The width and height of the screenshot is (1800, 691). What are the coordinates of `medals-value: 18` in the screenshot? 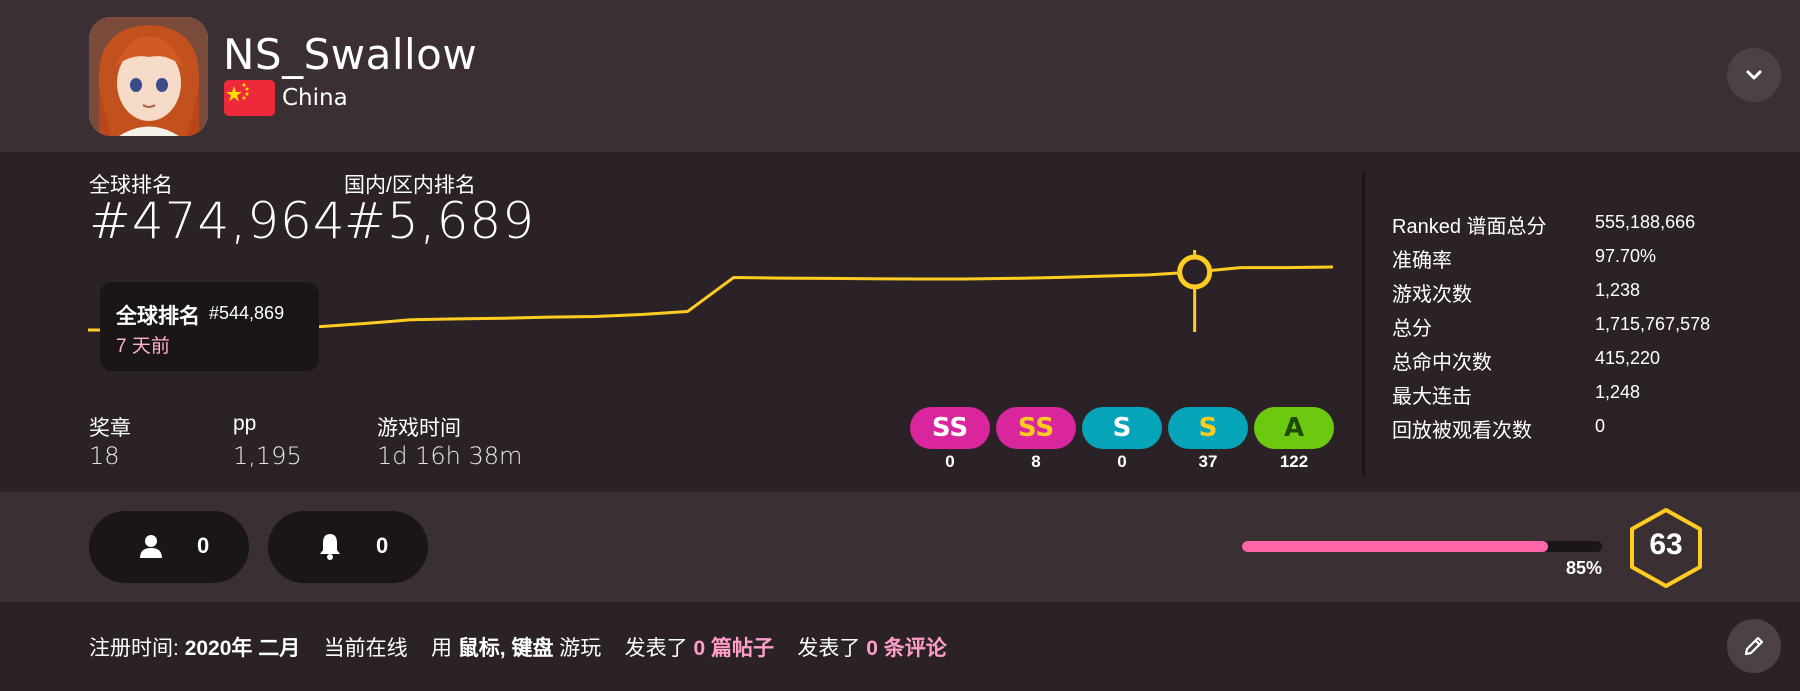 It's located at (104, 456).